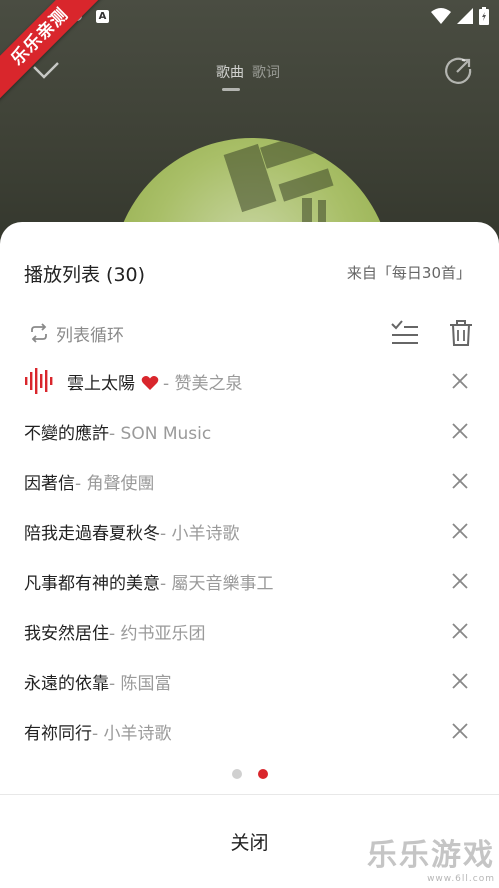  What do you see at coordinates (249, 843) in the screenshot?
I see `close-button-label: 关闭` at bounding box center [249, 843].